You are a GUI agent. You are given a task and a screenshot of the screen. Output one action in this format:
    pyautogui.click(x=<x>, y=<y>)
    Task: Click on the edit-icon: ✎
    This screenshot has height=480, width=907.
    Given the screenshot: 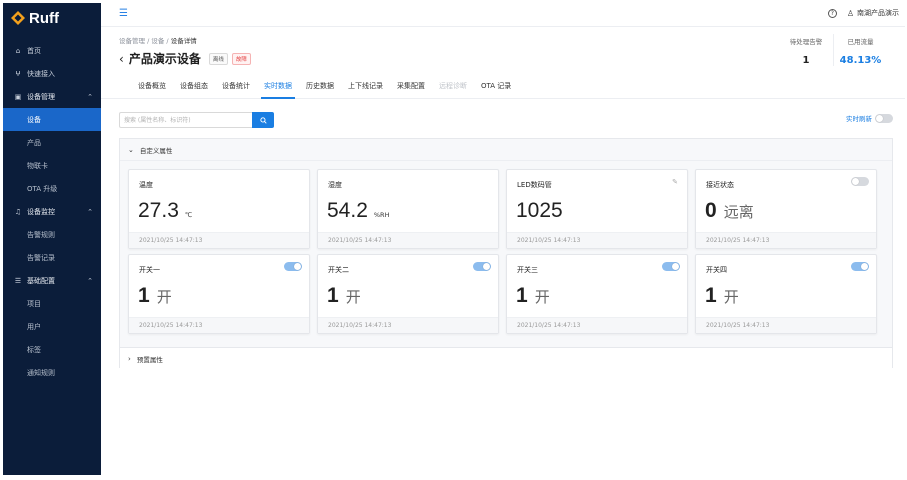 What is the action you would take?
    pyautogui.click(x=675, y=182)
    